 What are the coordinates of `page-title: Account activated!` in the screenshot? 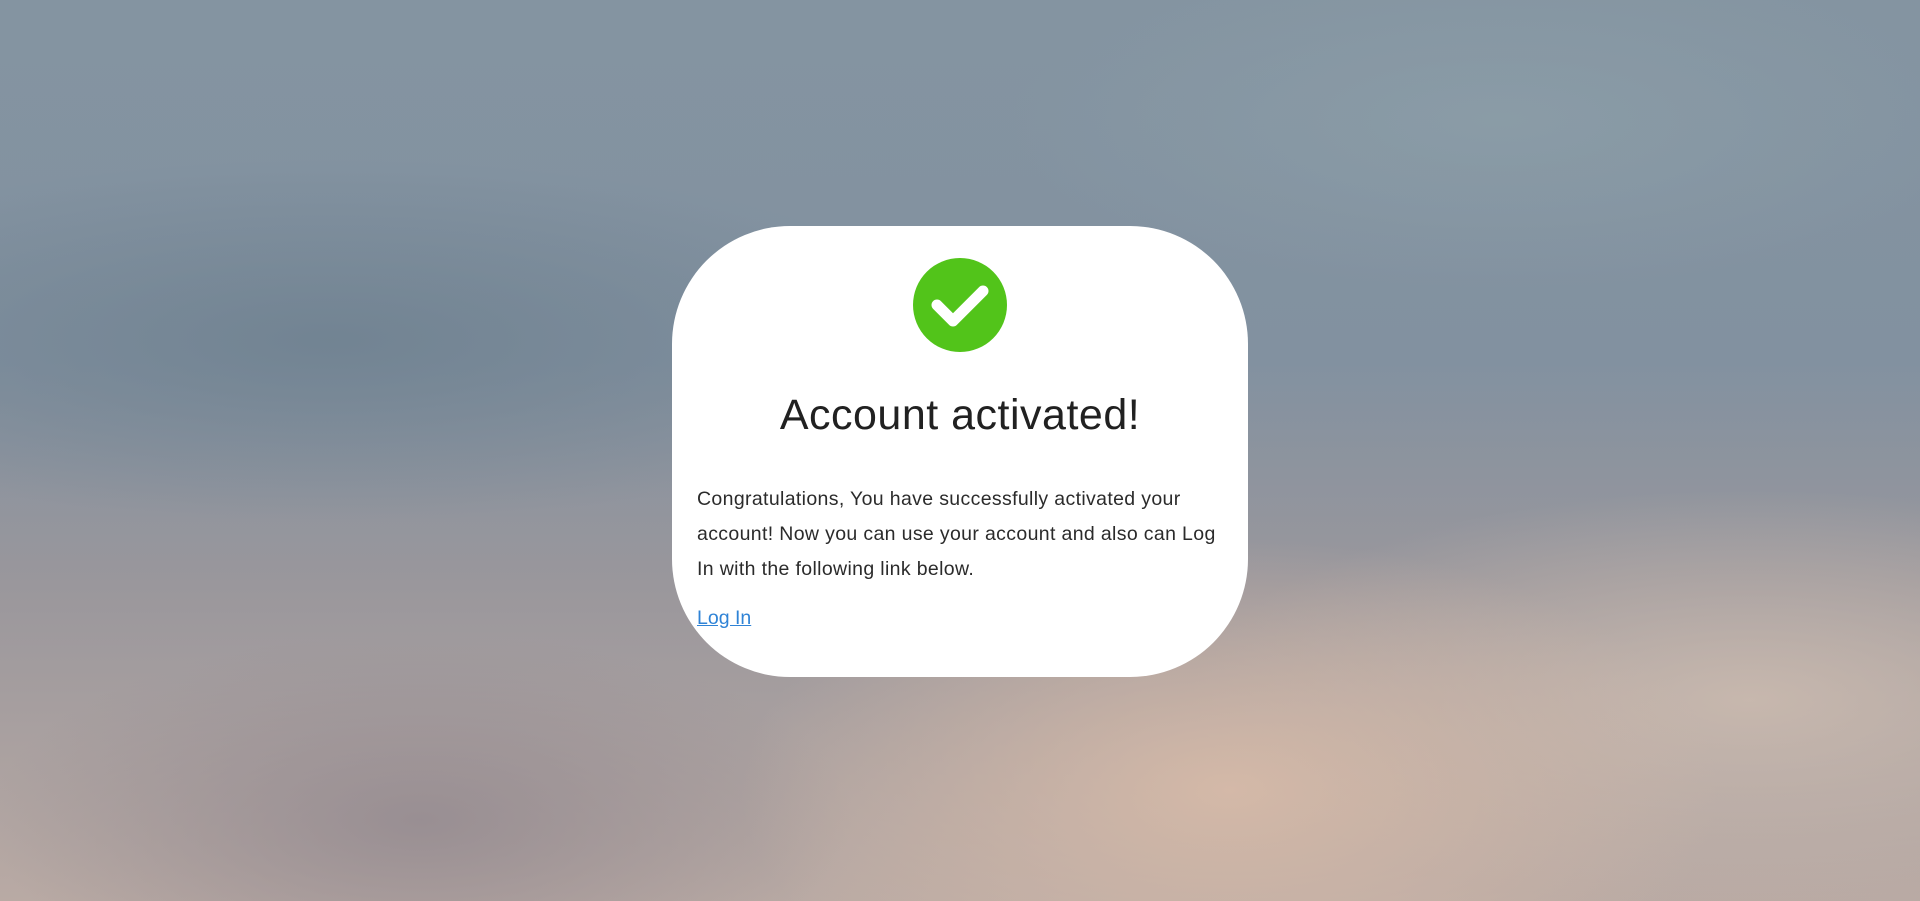 It's located at (960, 415).